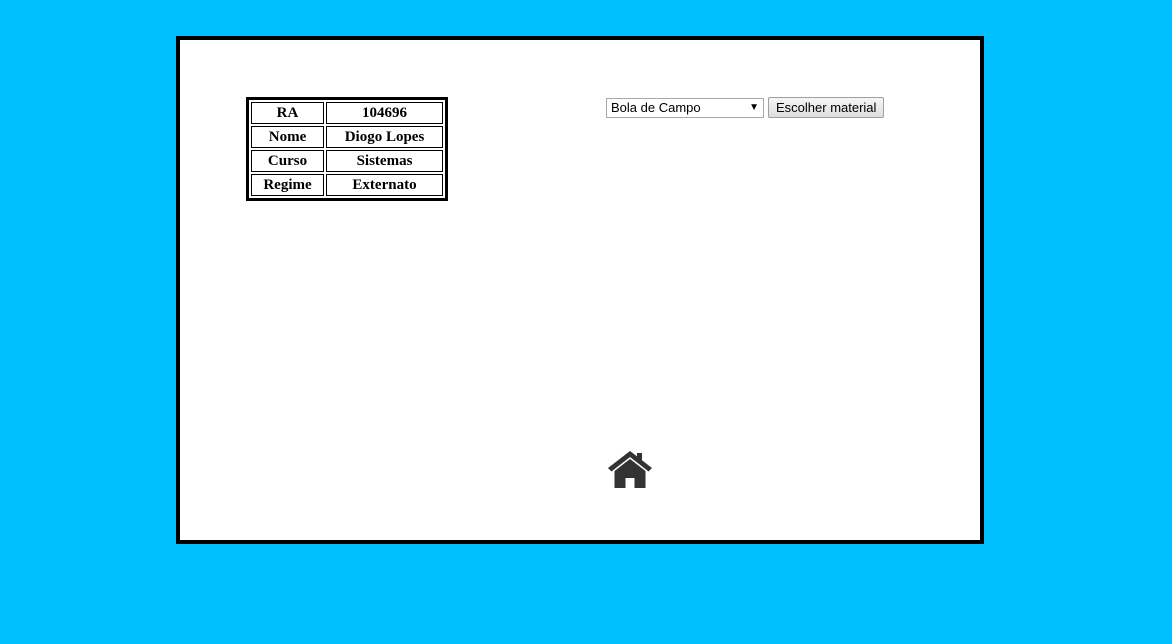 Image resolution: width=1172 pixels, height=644 pixels. Describe the element at coordinates (384, 113) in the screenshot. I see `ra-value: 104696` at that location.